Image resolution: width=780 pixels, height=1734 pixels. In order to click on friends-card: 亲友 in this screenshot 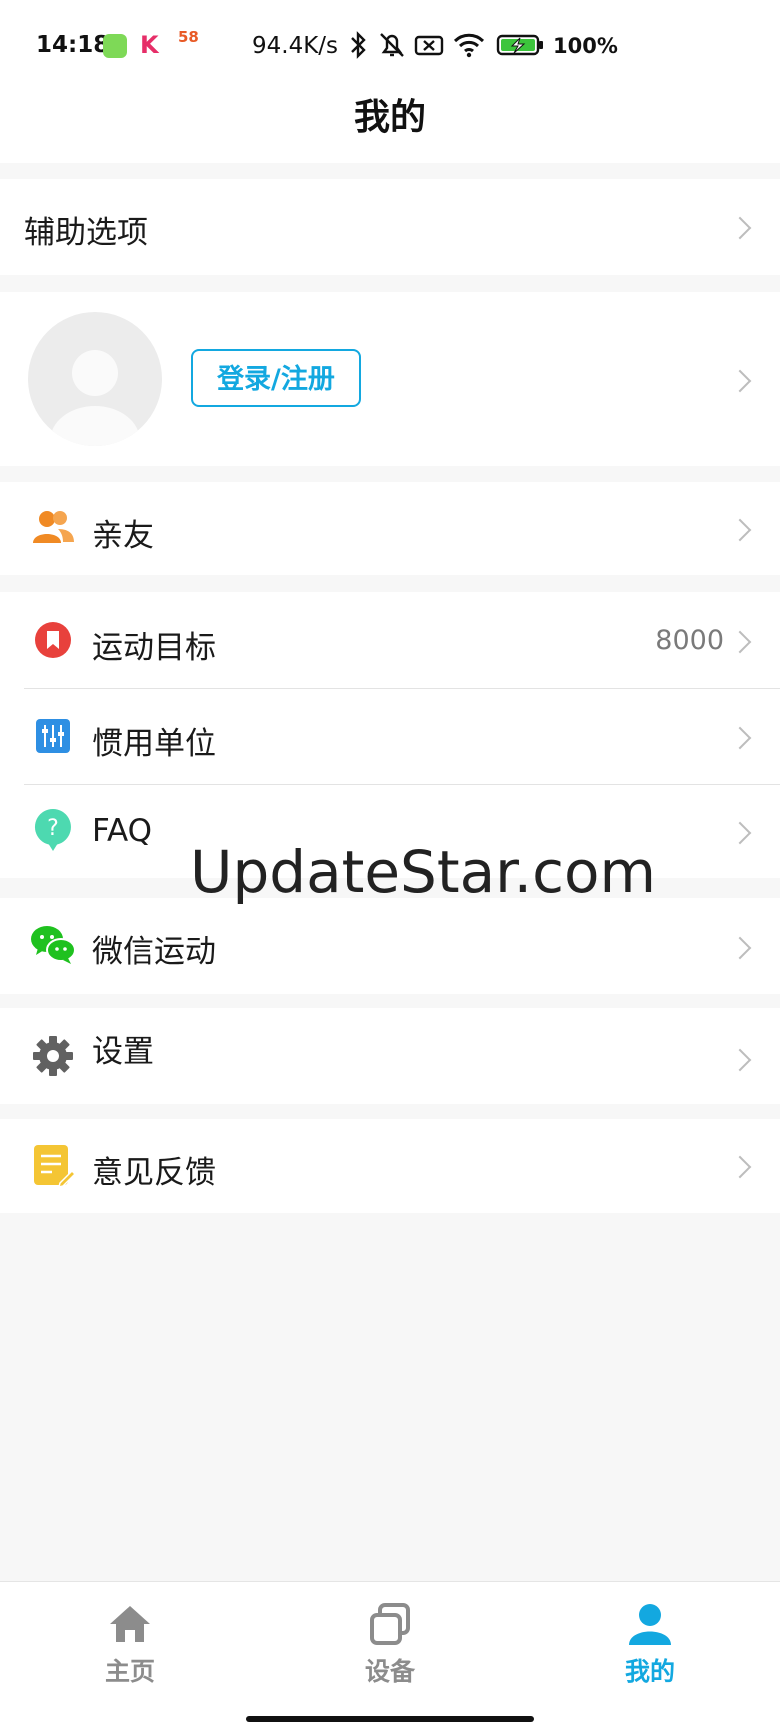, I will do `click(390, 528)`.